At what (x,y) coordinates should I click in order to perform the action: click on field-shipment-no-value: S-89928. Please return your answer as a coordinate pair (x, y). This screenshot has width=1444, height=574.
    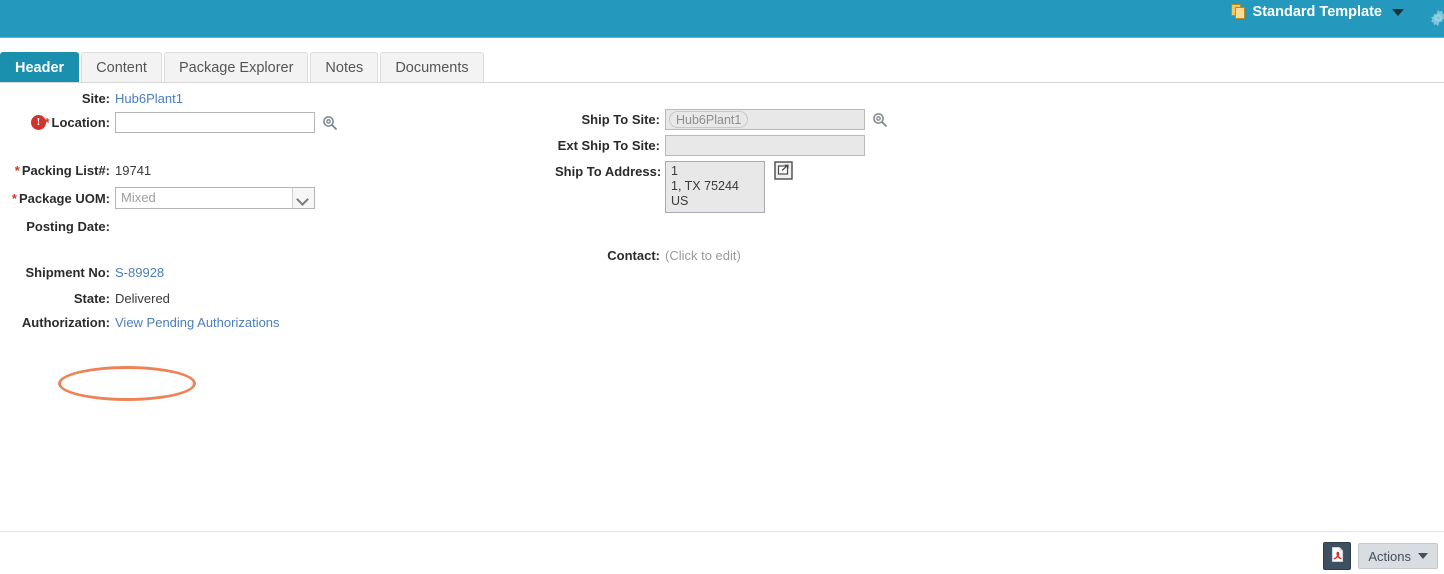
    Looking at the image, I should click on (139, 272).